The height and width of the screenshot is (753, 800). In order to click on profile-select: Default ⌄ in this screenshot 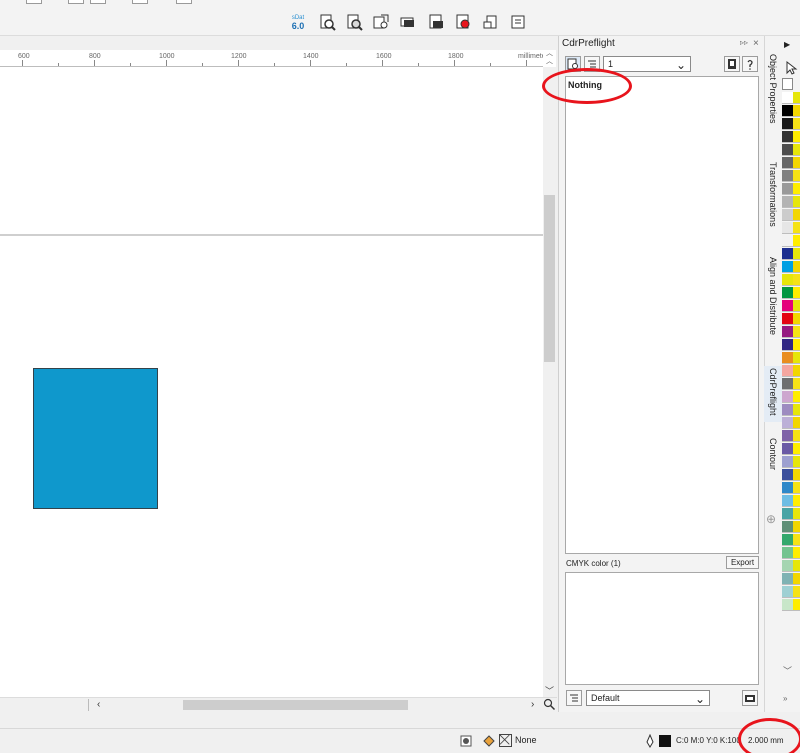, I will do `click(648, 698)`.